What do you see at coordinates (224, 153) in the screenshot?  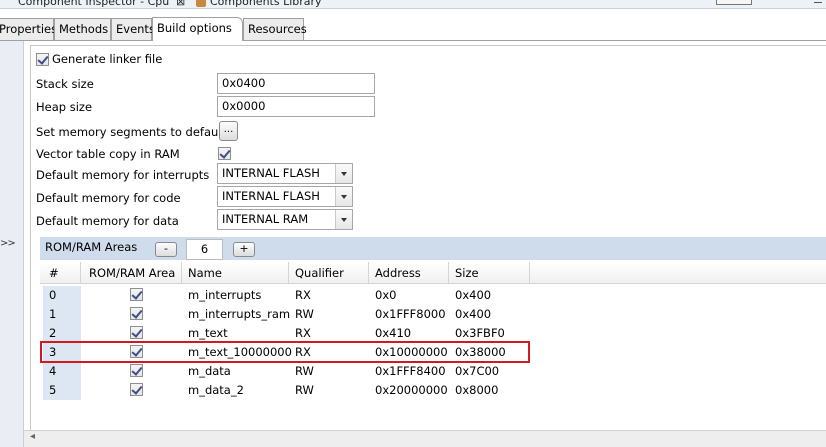 I see `vector-table-copy-checkbox` at bounding box center [224, 153].